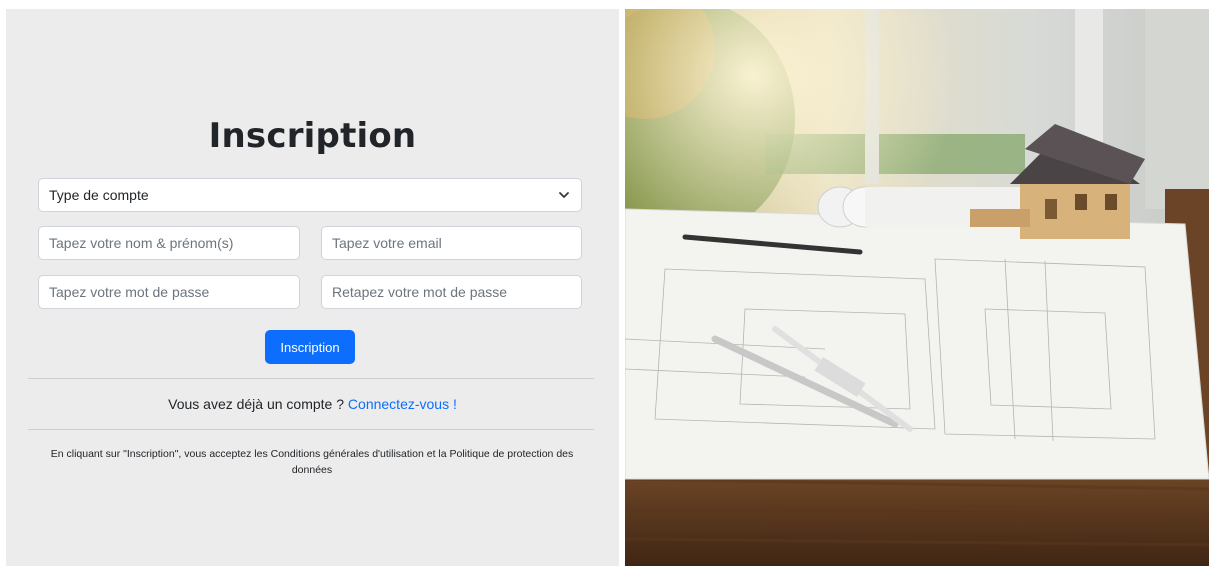 The width and height of the screenshot is (1209, 566). I want to click on account-type-select: Type de compte, so click(310, 195).